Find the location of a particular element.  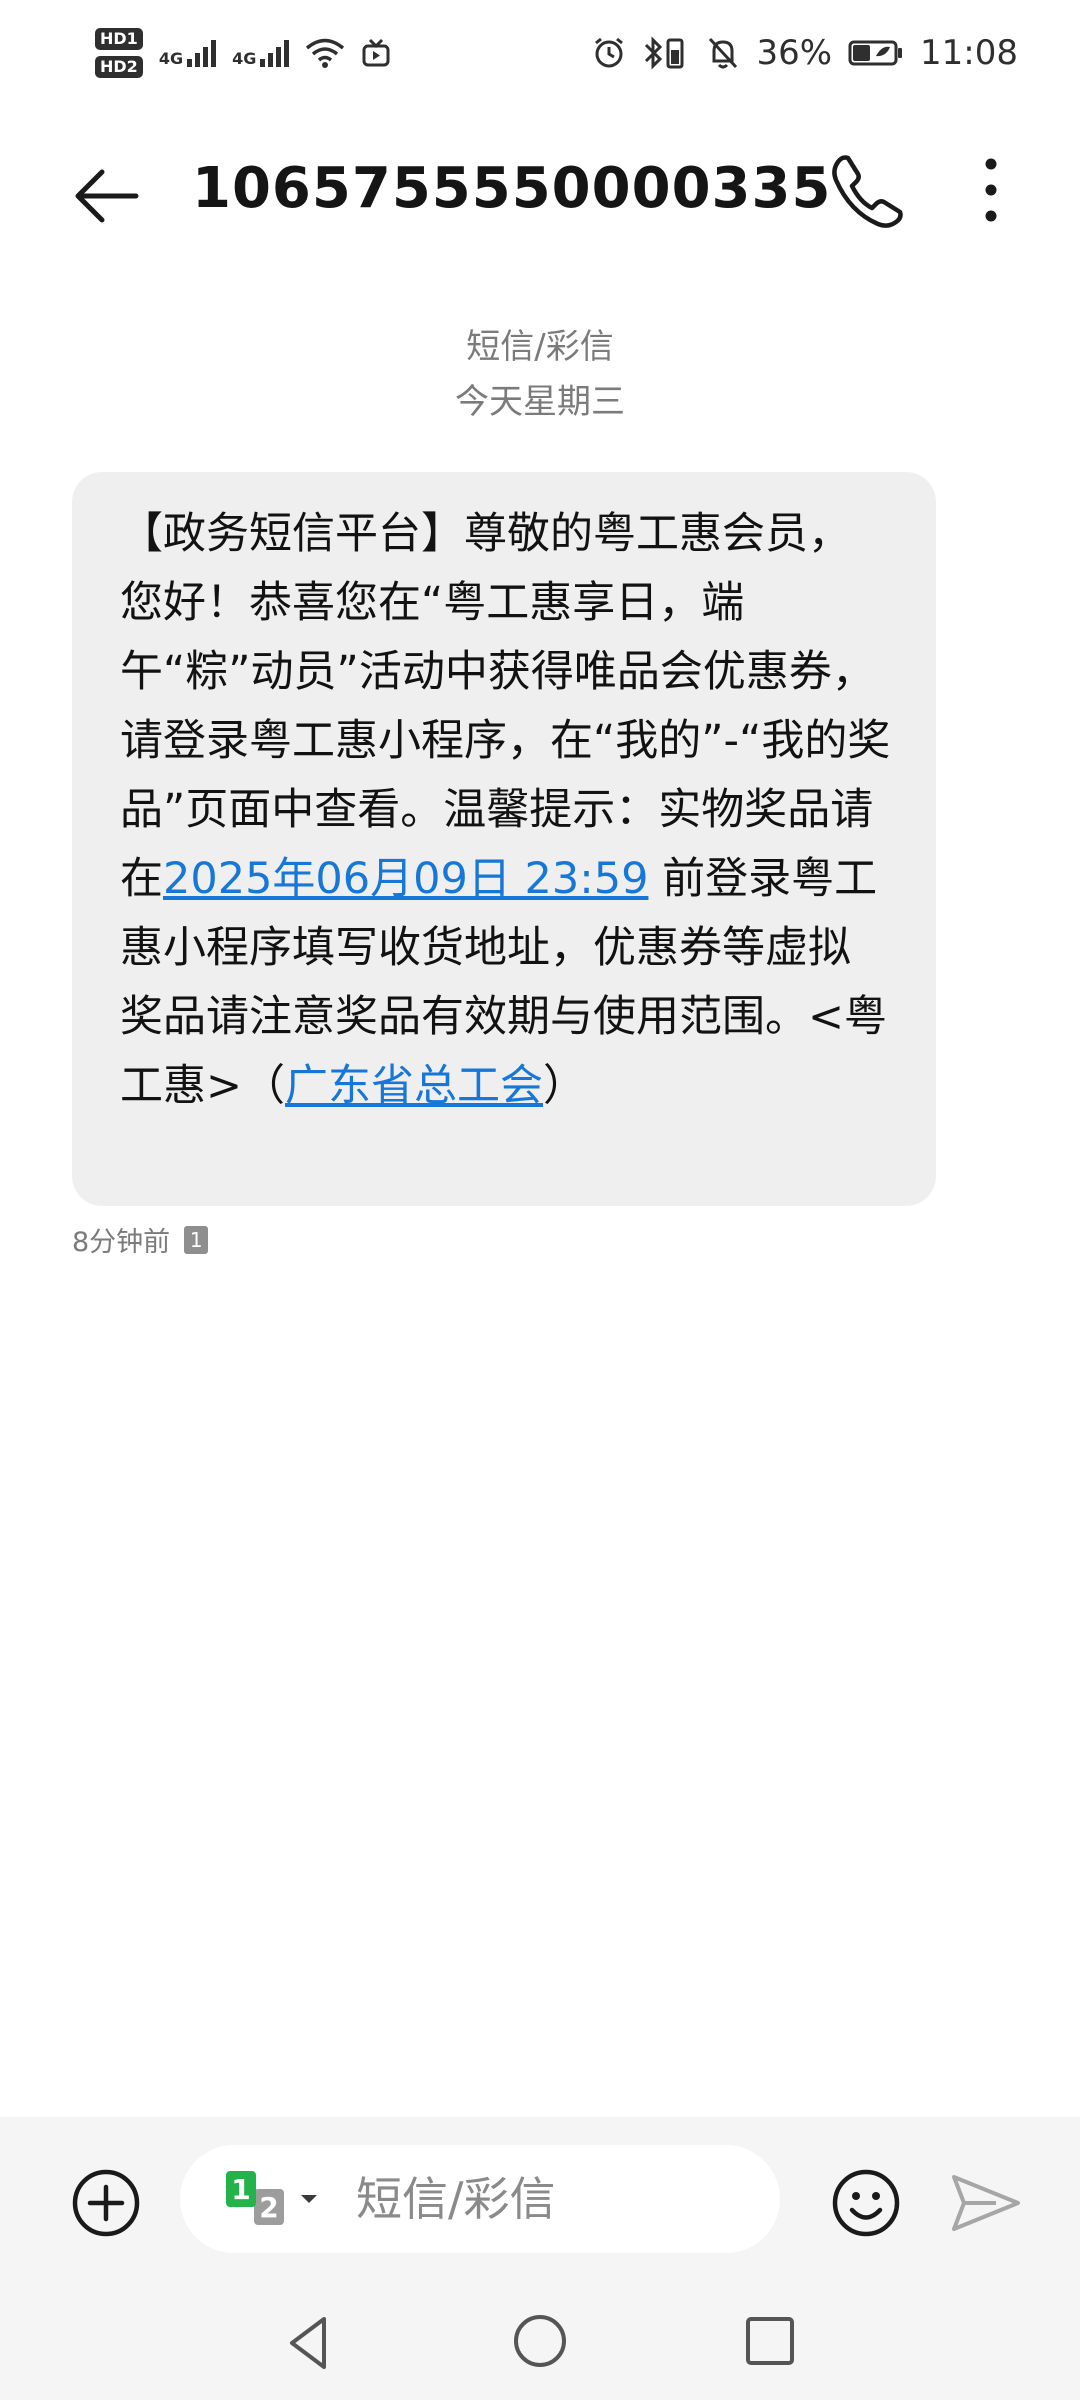

conversation-header: 1065755550000335 is located at coordinates (540, 190).